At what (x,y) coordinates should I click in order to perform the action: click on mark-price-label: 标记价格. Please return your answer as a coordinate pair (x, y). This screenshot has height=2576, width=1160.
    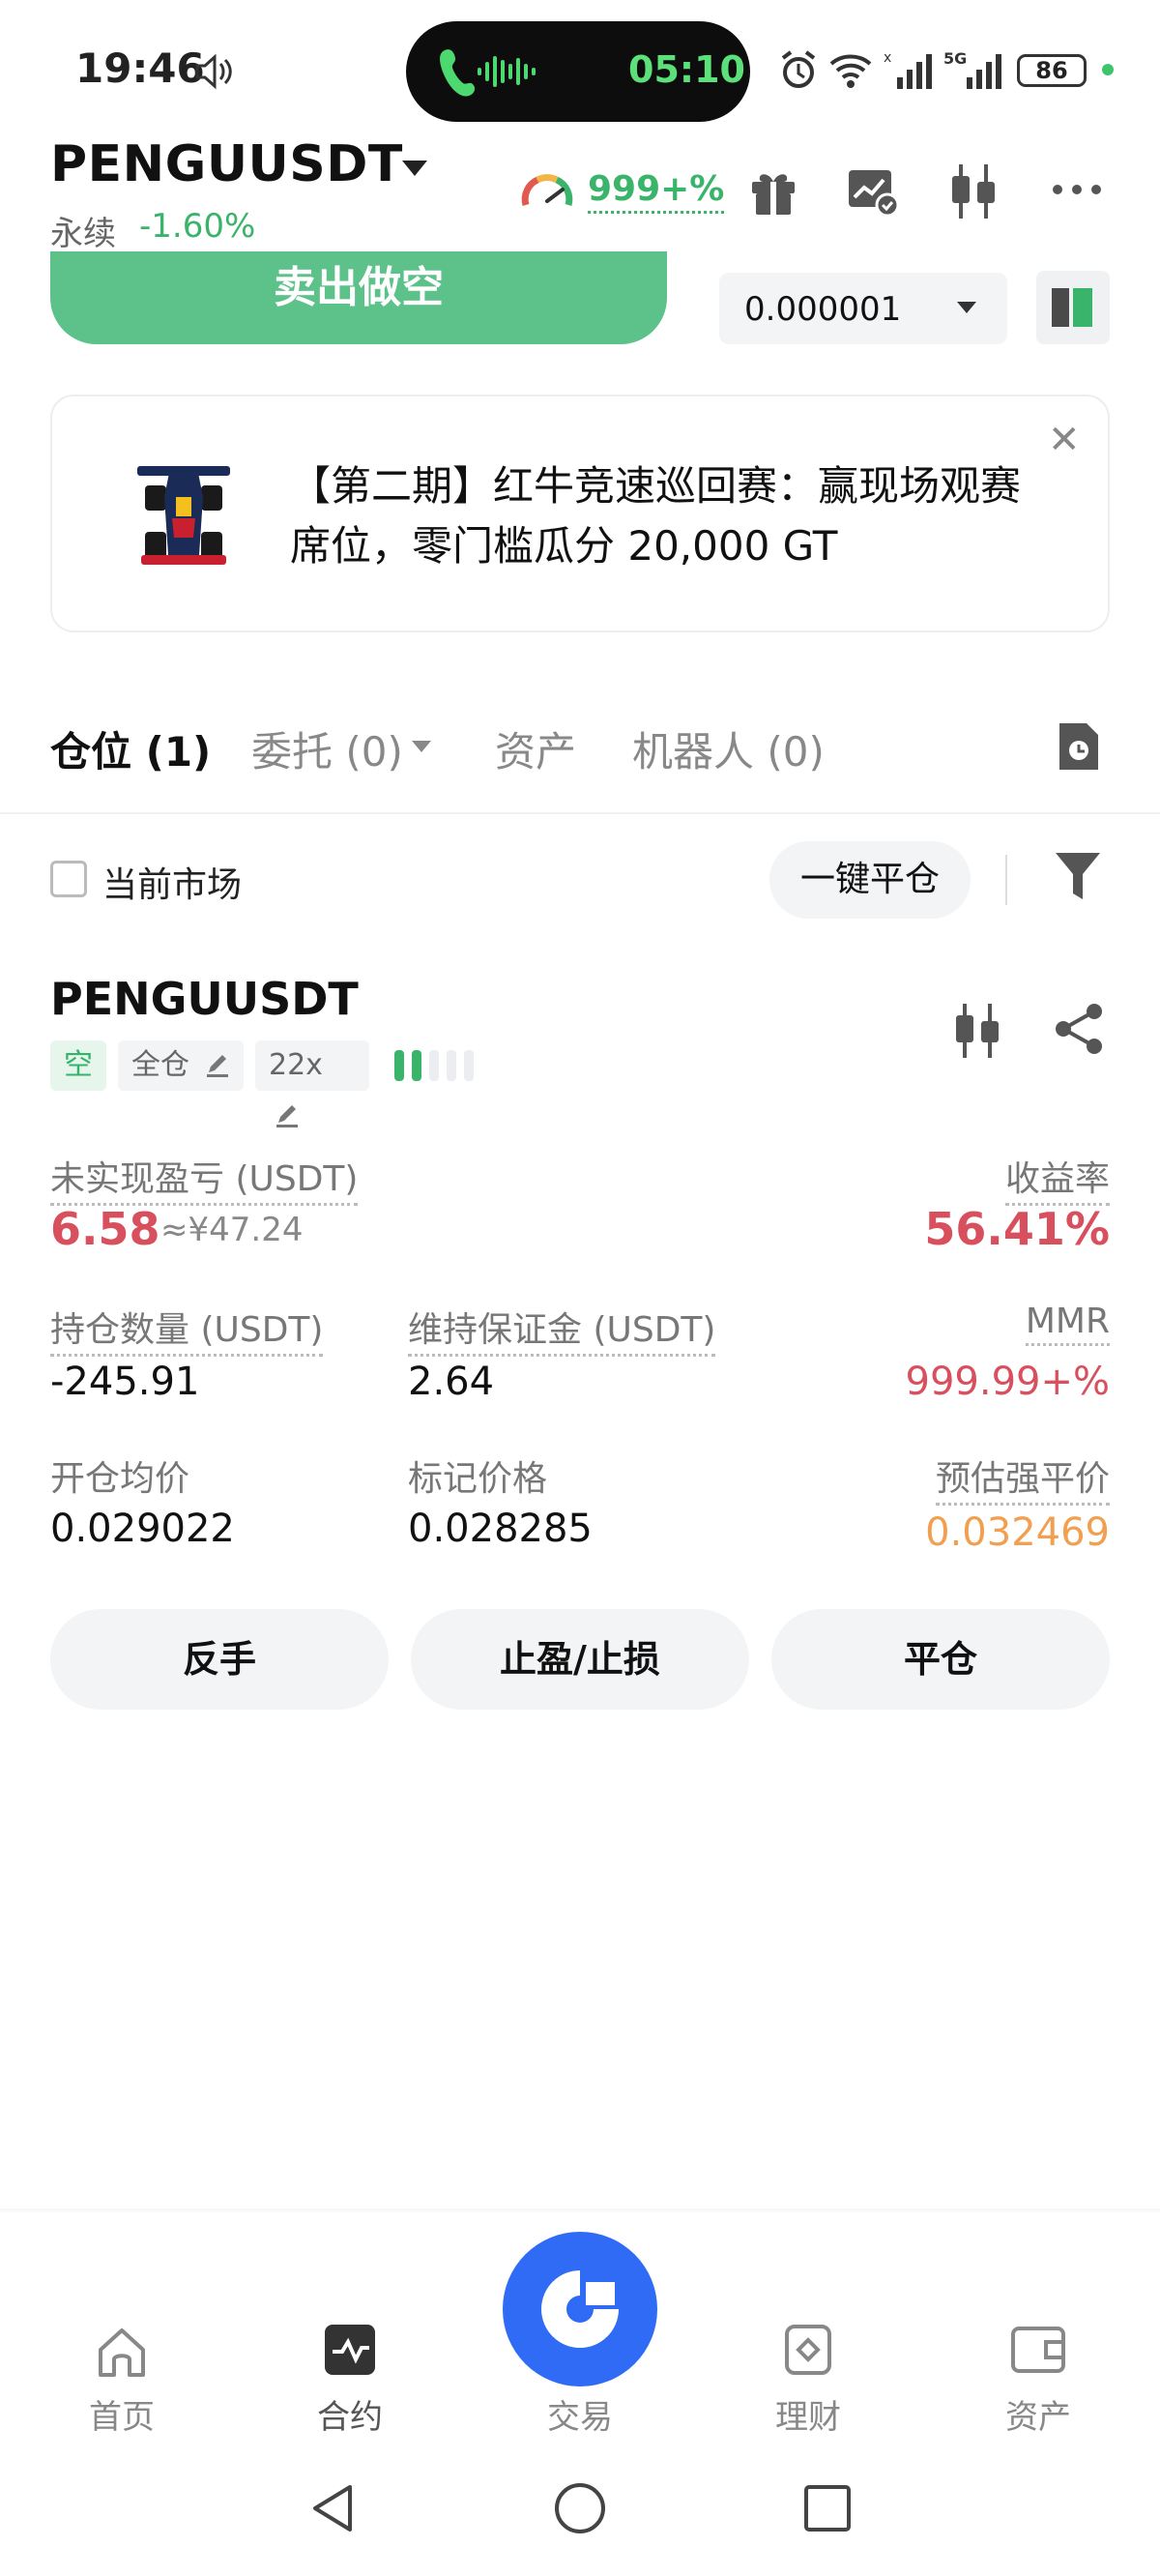
    Looking at the image, I should click on (478, 1479).